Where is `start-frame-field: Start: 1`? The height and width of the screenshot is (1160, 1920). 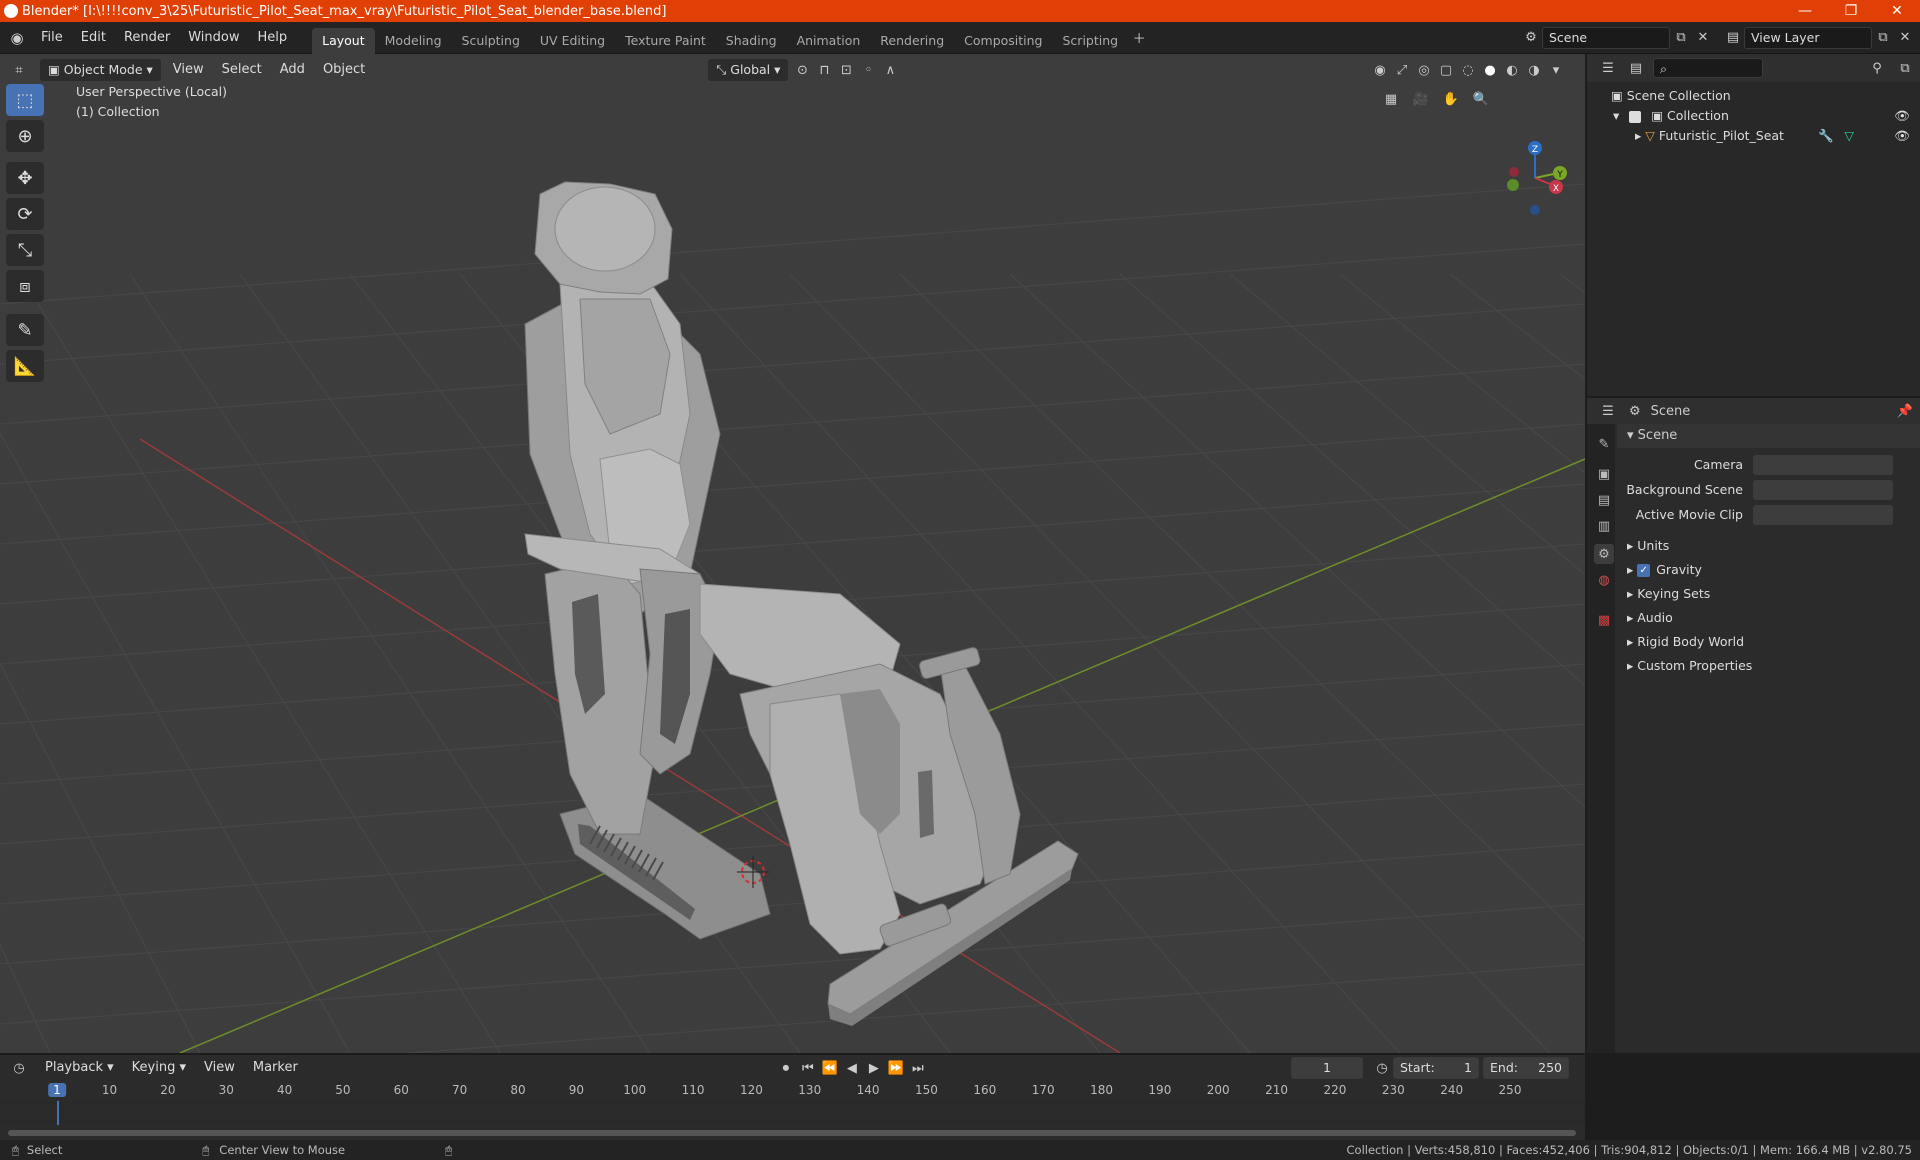
start-frame-field: Start: 1 is located at coordinates (1436, 1068).